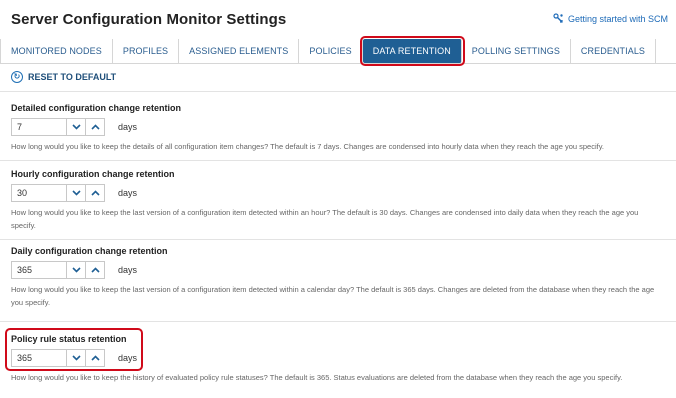 This screenshot has height=398, width=676. I want to click on reset-label: RESET TO DEFAULT, so click(72, 77).